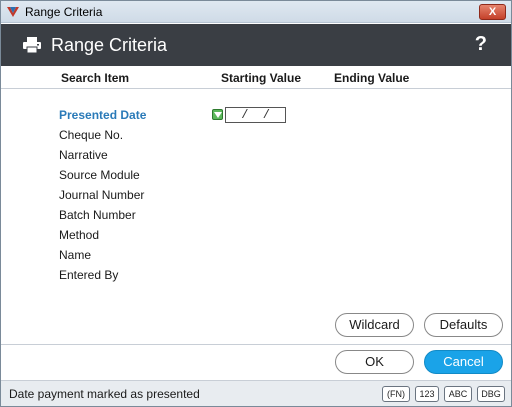 The image size is (512, 407). Describe the element at coordinates (372, 78) in the screenshot. I see `column-header-ending-value: Ending Value` at that location.